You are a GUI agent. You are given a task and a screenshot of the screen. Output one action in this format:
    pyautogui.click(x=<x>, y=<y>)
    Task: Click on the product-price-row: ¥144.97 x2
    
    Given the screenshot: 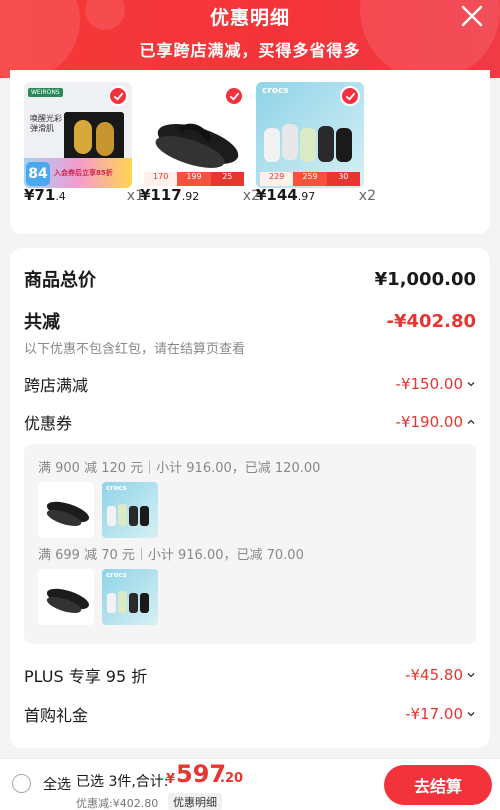 What is the action you would take?
    pyautogui.click(x=316, y=197)
    